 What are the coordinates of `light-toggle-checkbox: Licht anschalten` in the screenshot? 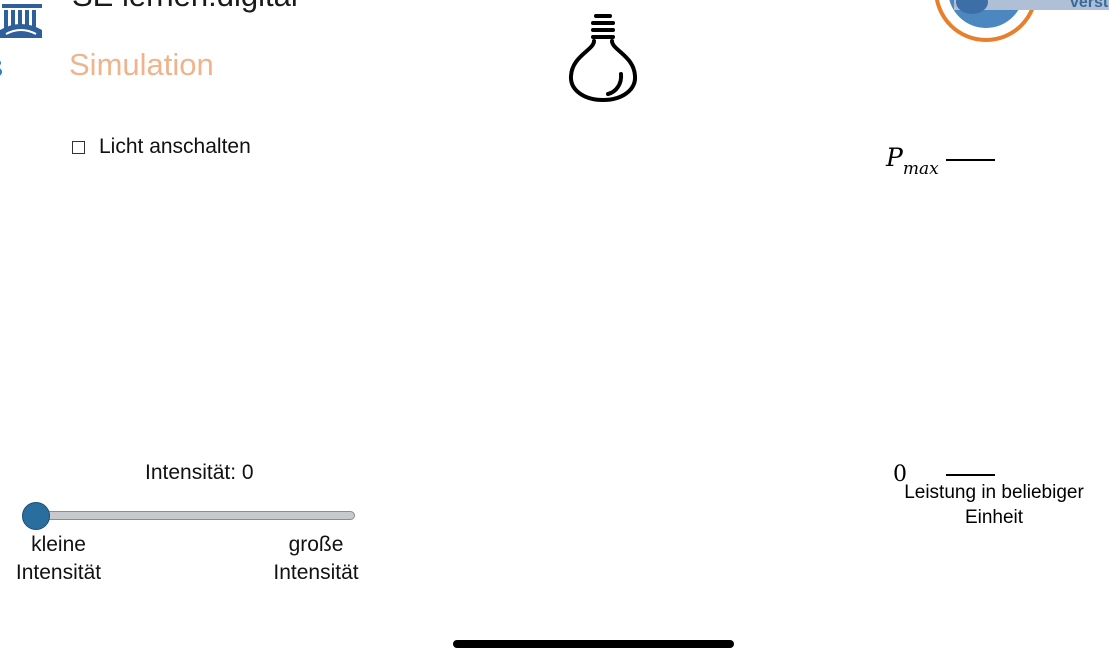 It's located at (161, 147).